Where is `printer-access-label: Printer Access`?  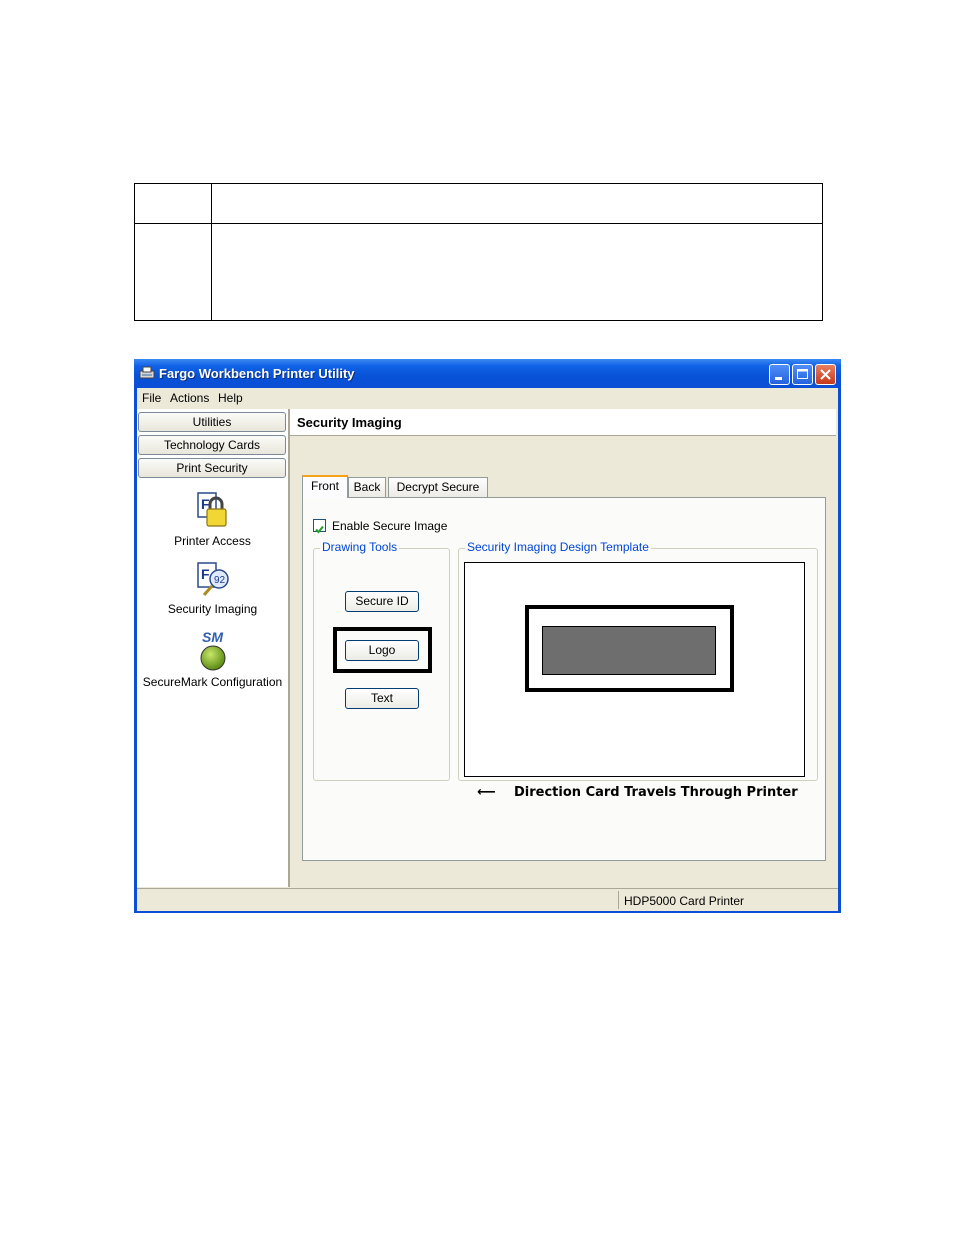
printer-access-label: Printer Access is located at coordinates (212, 541).